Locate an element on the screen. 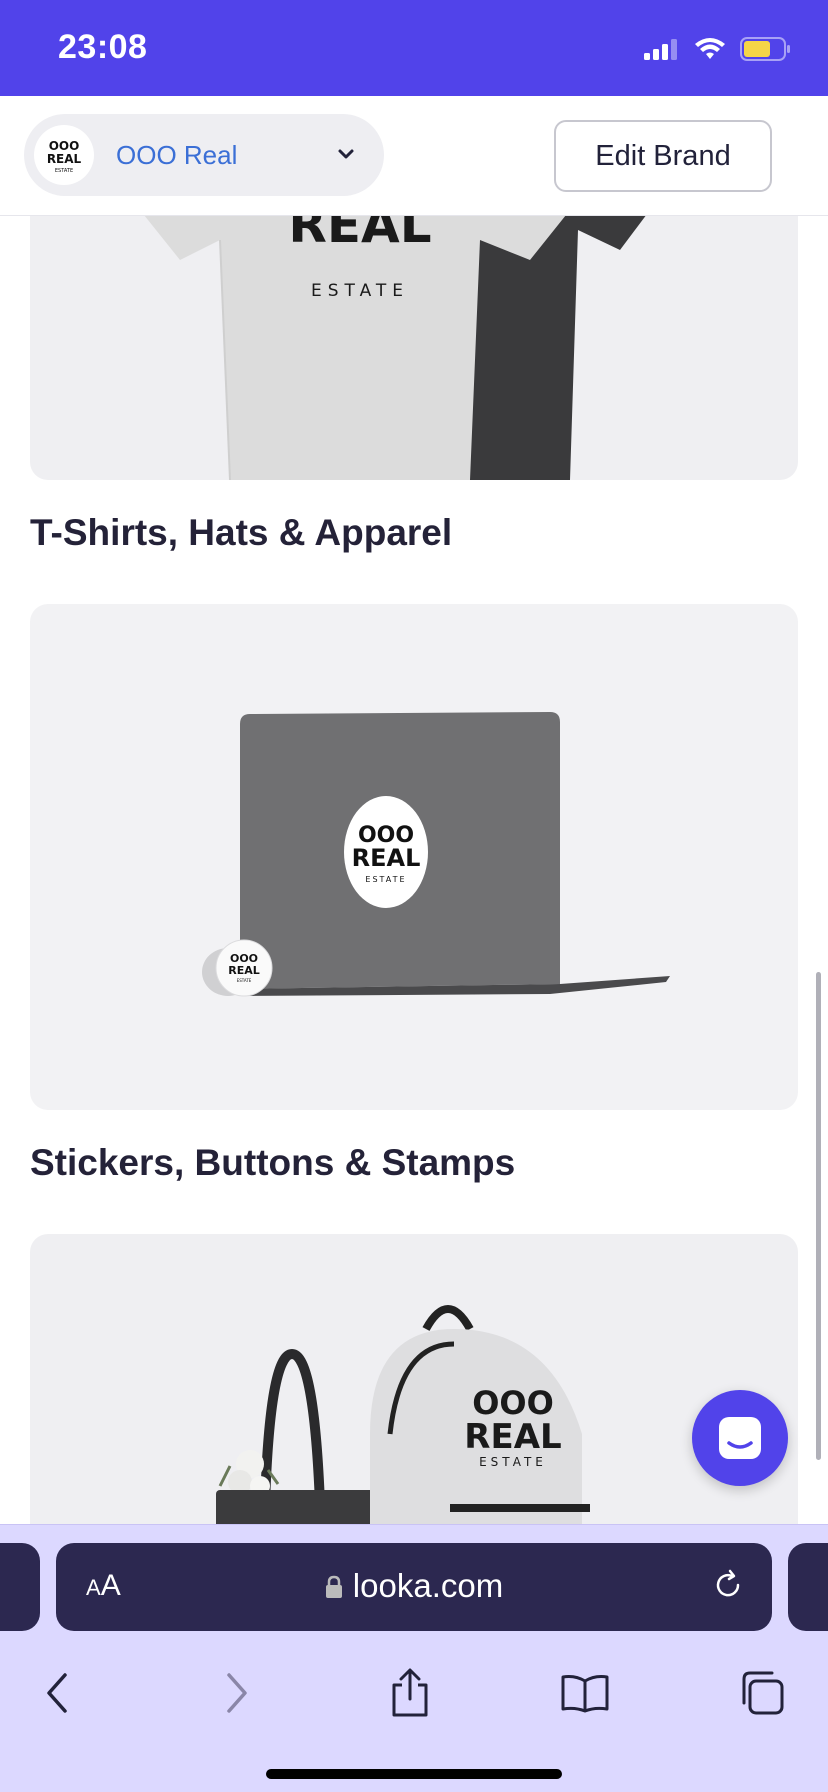 The image size is (828, 1792). book-icon is located at coordinates (585, 1694).